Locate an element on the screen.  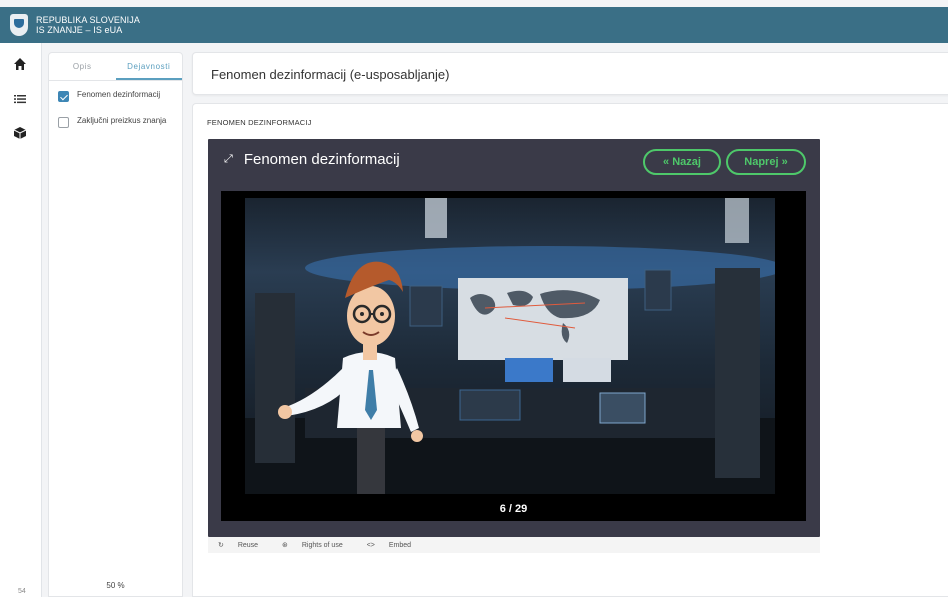
activity-checkbox-unchecked is located at coordinates (63, 122).